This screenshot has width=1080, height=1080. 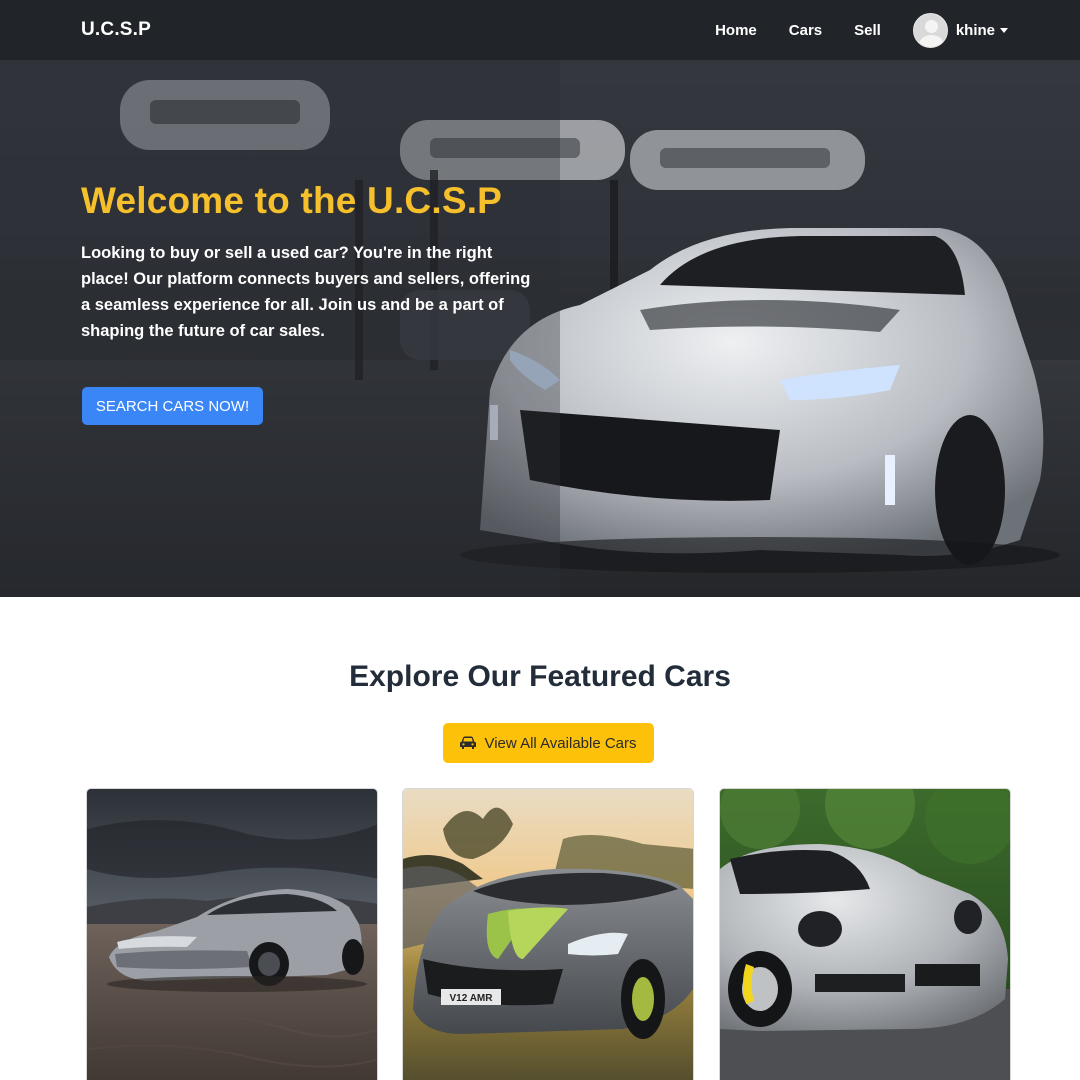 What do you see at coordinates (867, 30) in the screenshot?
I see `nav-sell-link: Sell` at bounding box center [867, 30].